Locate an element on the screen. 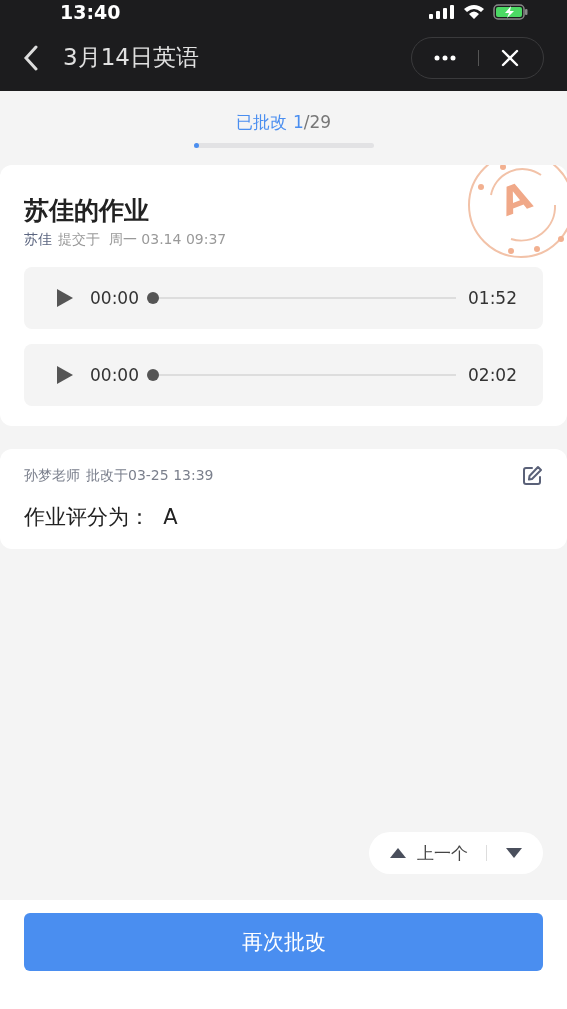 The image size is (567, 1009). more-icon is located at coordinates (445, 57).